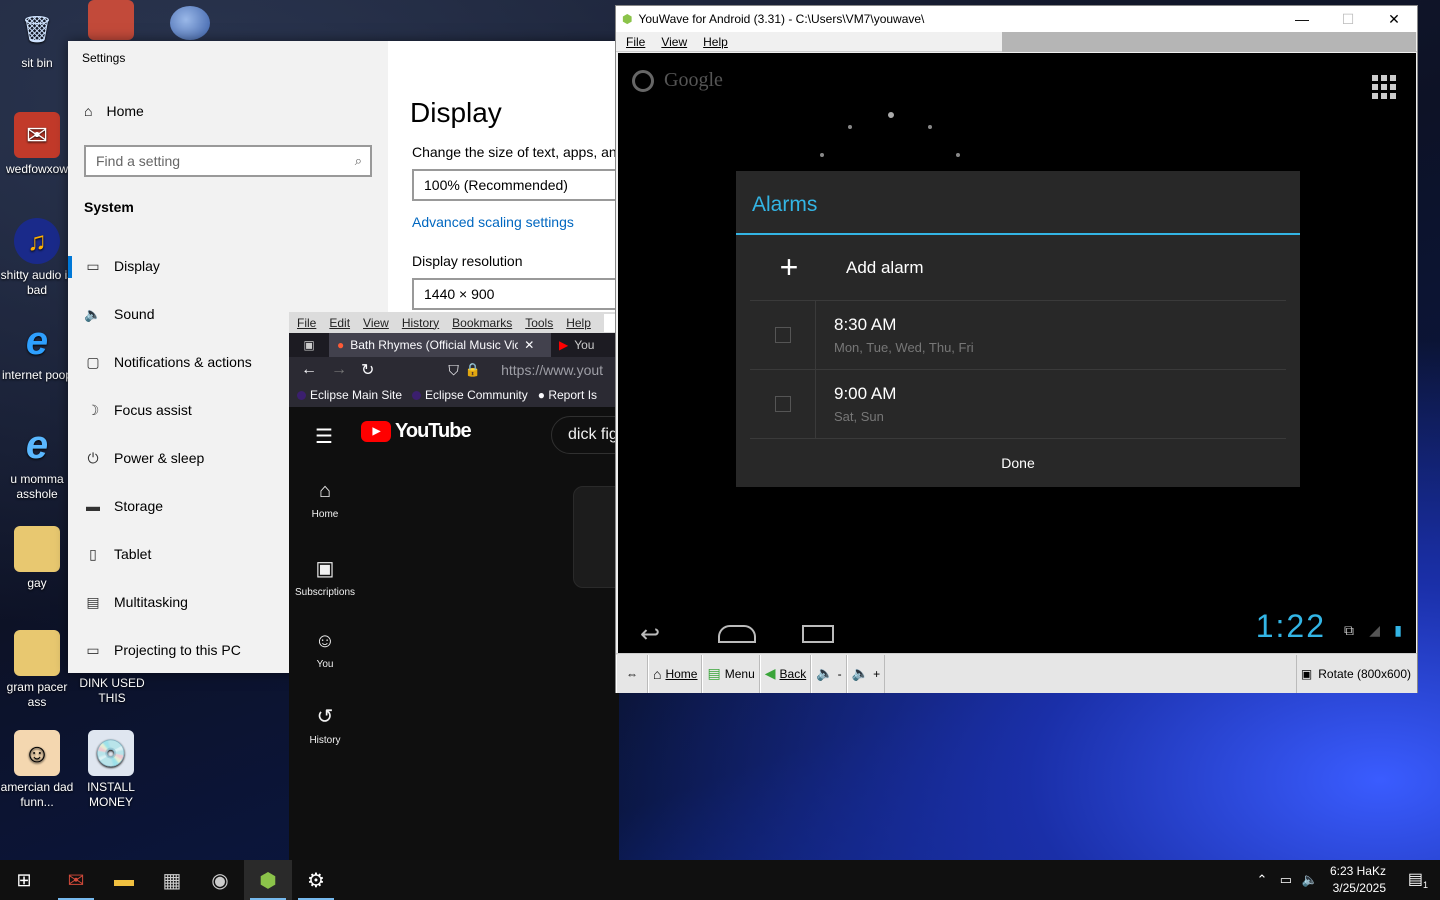 The height and width of the screenshot is (900, 1440). What do you see at coordinates (339, 323) in the screenshot?
I see `menu-edit: Edit` at bounding box center [339, 323].